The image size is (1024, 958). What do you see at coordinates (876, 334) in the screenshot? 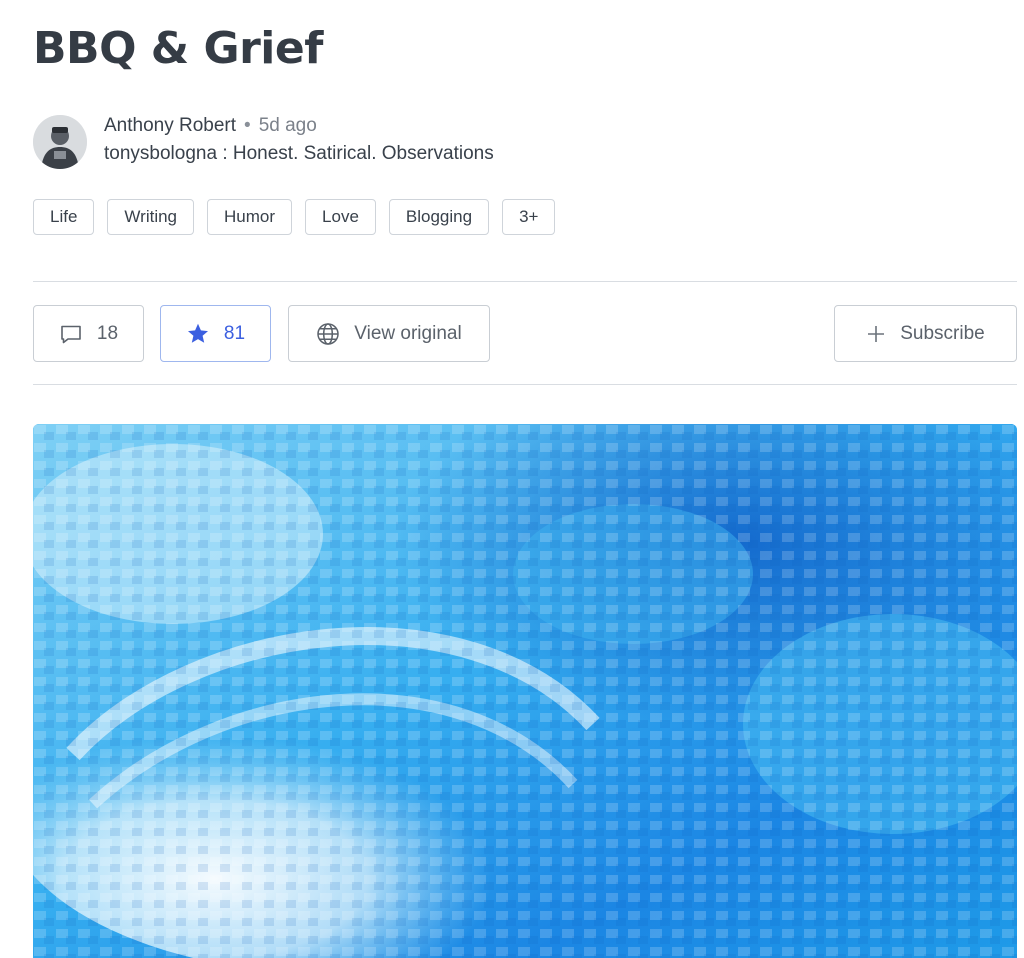
I see `plus-icon` at bounding box center [876, 334].